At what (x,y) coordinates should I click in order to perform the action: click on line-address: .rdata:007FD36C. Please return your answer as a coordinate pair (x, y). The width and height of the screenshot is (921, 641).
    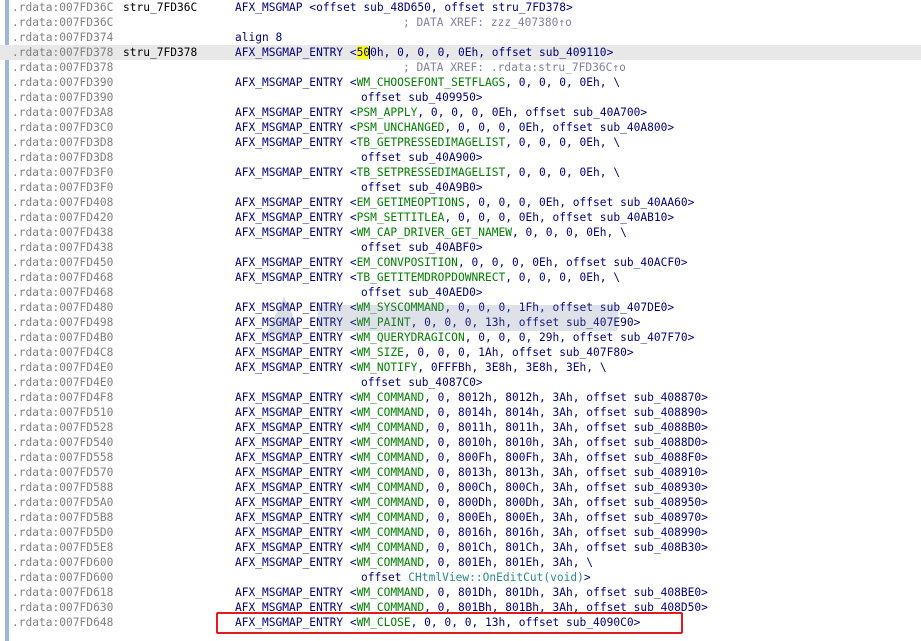
    Looking at the image, I should click on (63, 7).